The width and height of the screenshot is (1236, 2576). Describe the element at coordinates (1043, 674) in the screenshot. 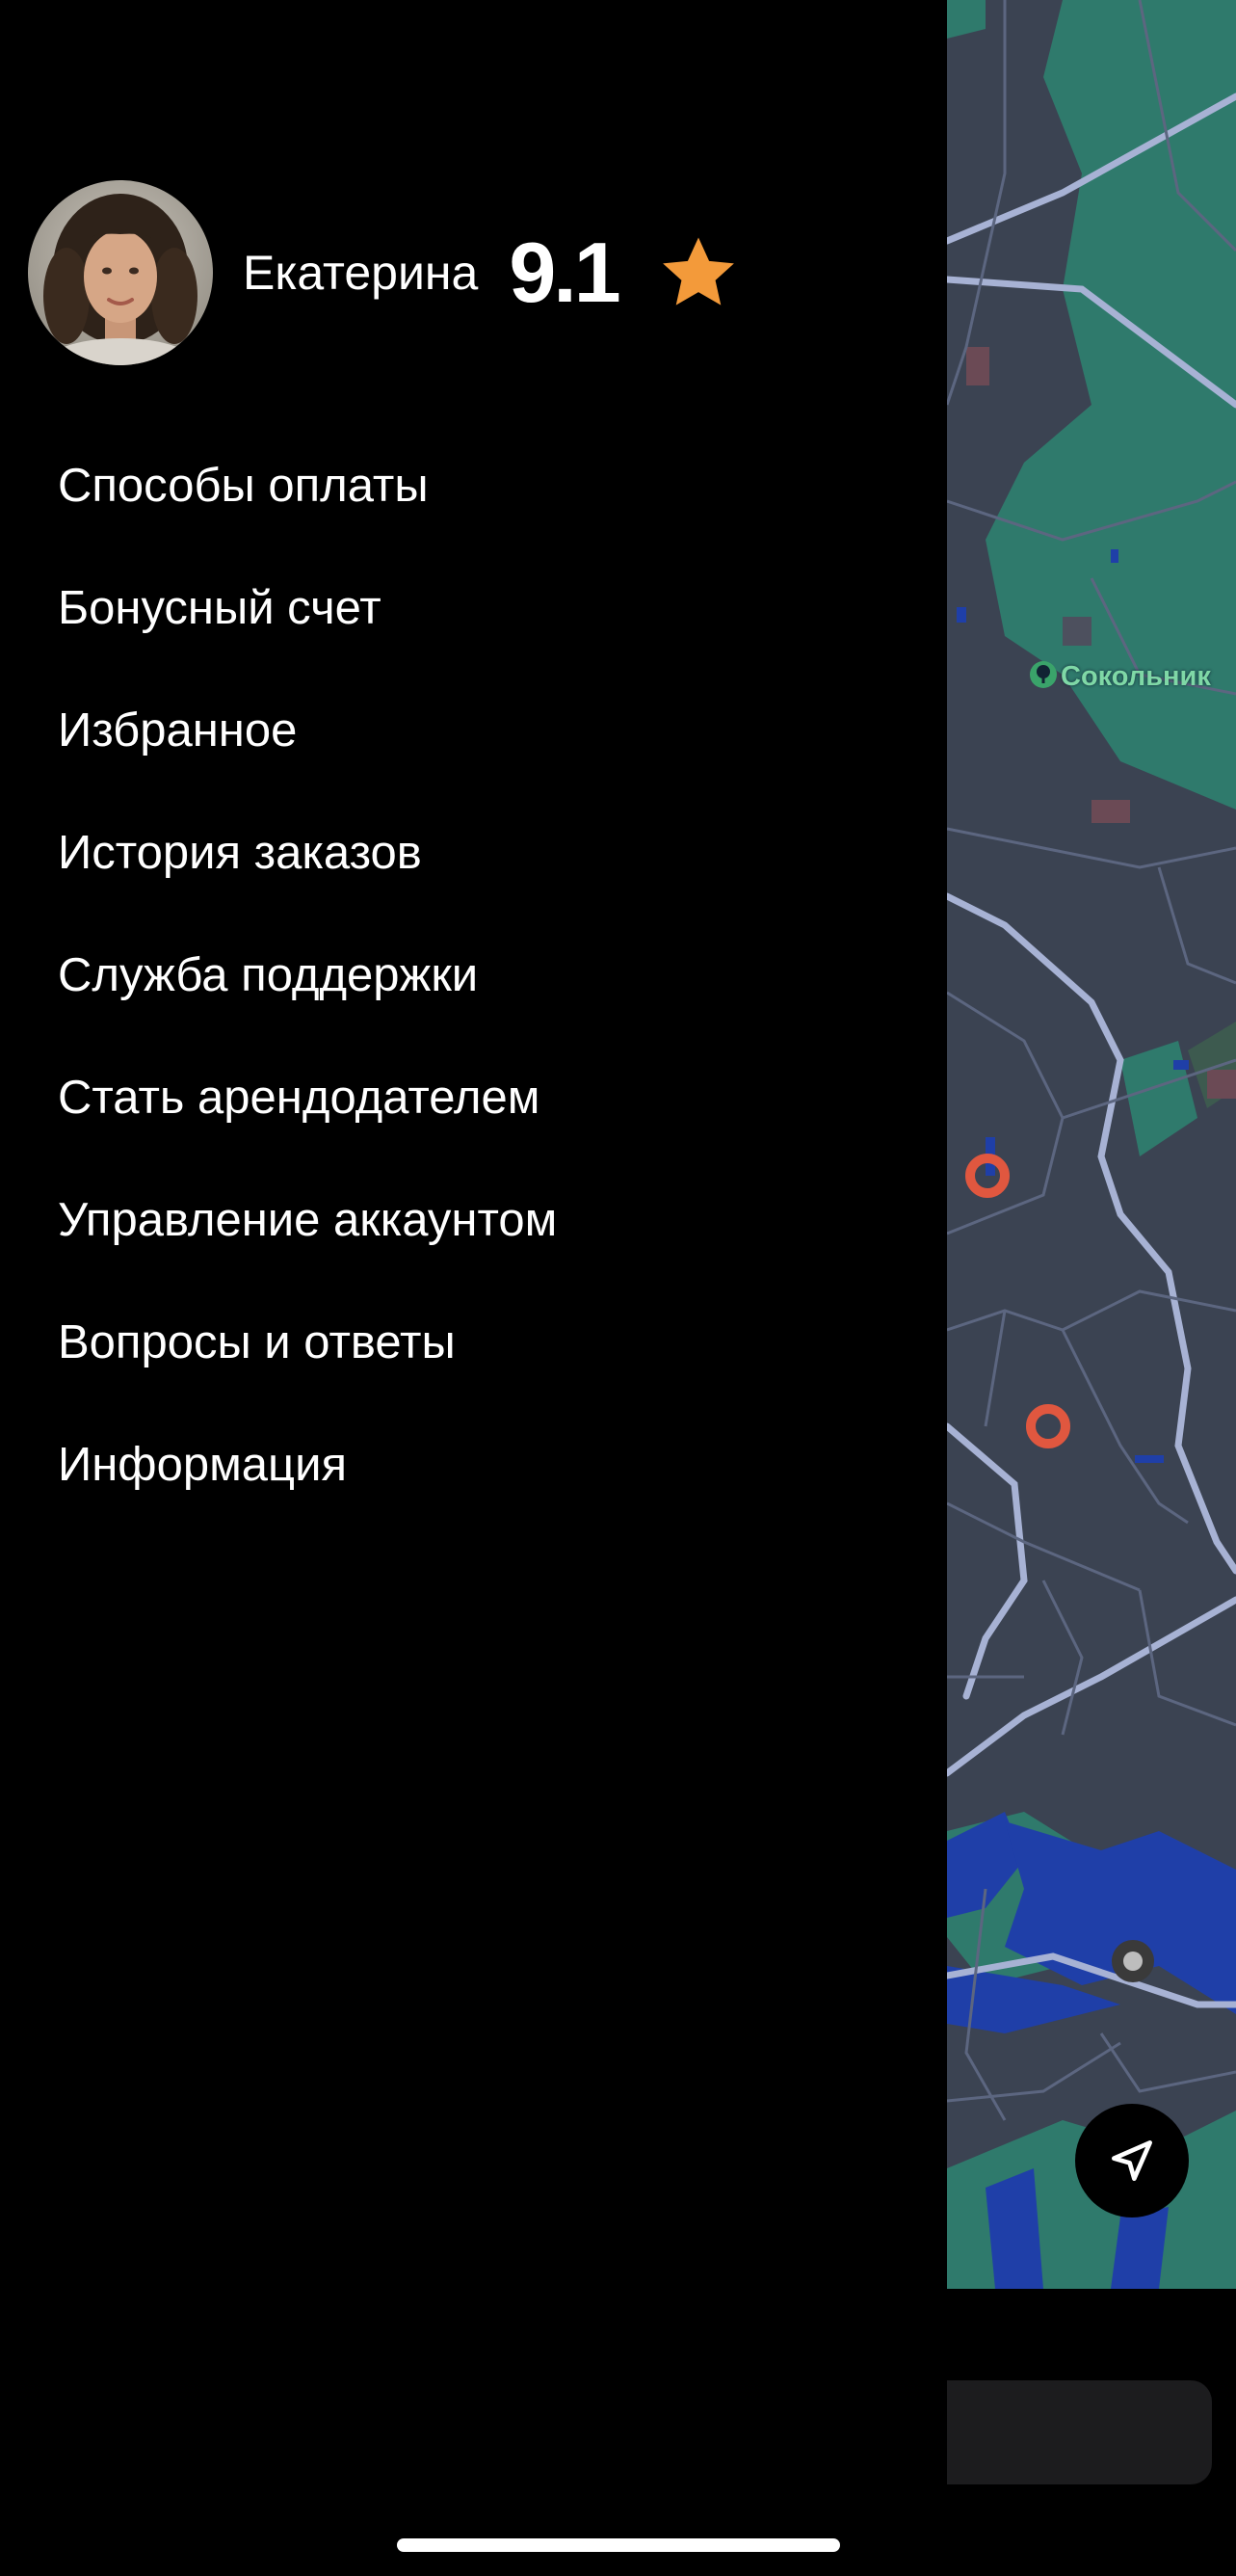

I see `park-icon` at that location.